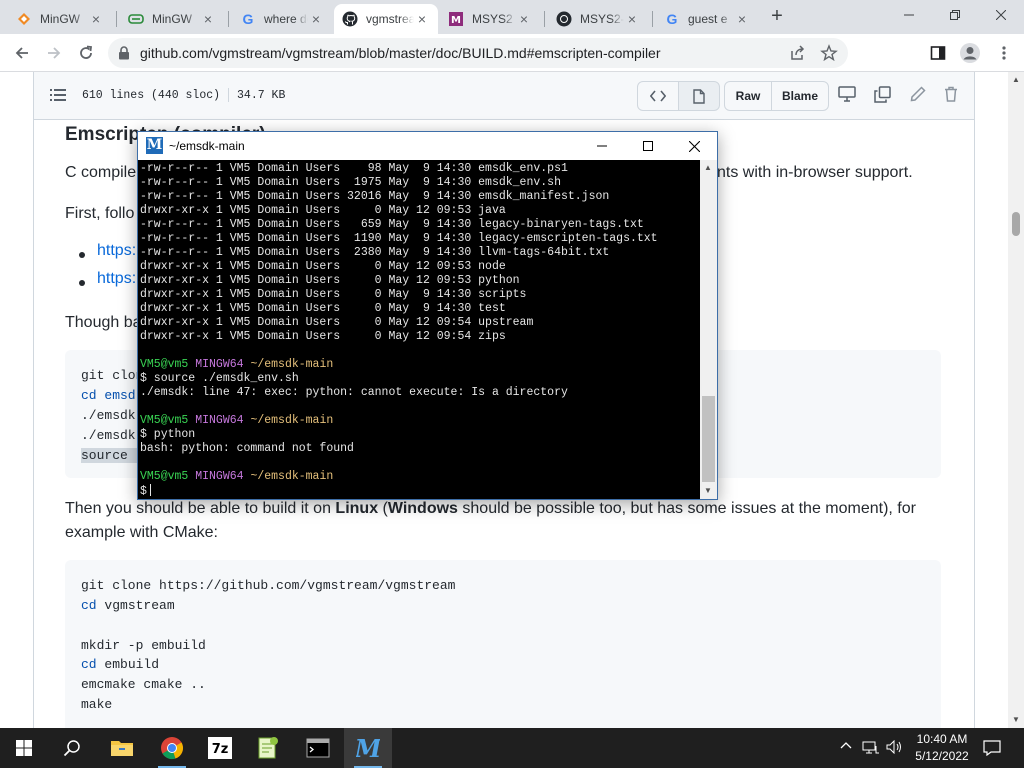 This screenshot has height=768, width=1024. I want to click on tab-msys2: M MSYS2 ×, so click(490, 19).